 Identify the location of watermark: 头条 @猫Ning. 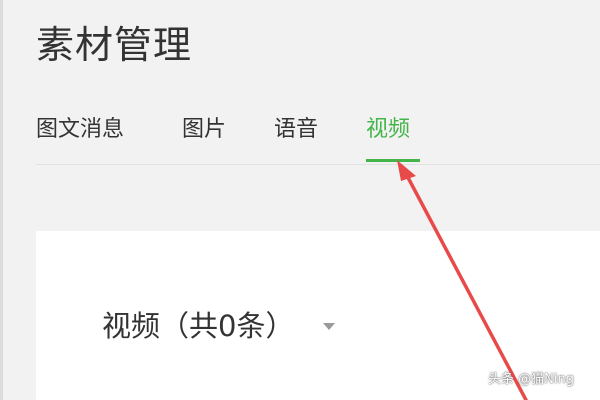
(531, 379).